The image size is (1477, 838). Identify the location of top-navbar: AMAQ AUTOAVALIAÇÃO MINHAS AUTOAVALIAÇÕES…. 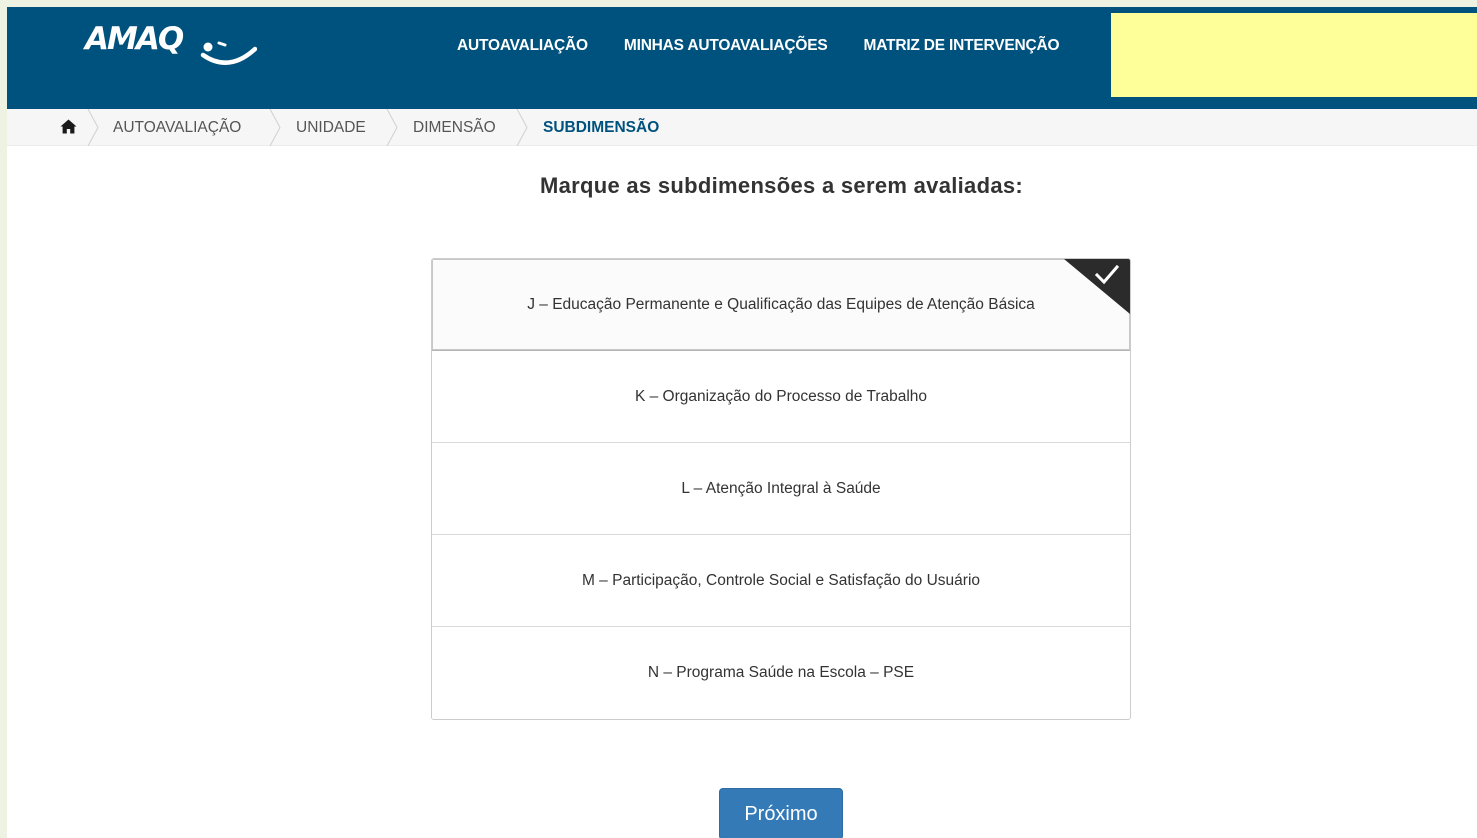
(742, 58).